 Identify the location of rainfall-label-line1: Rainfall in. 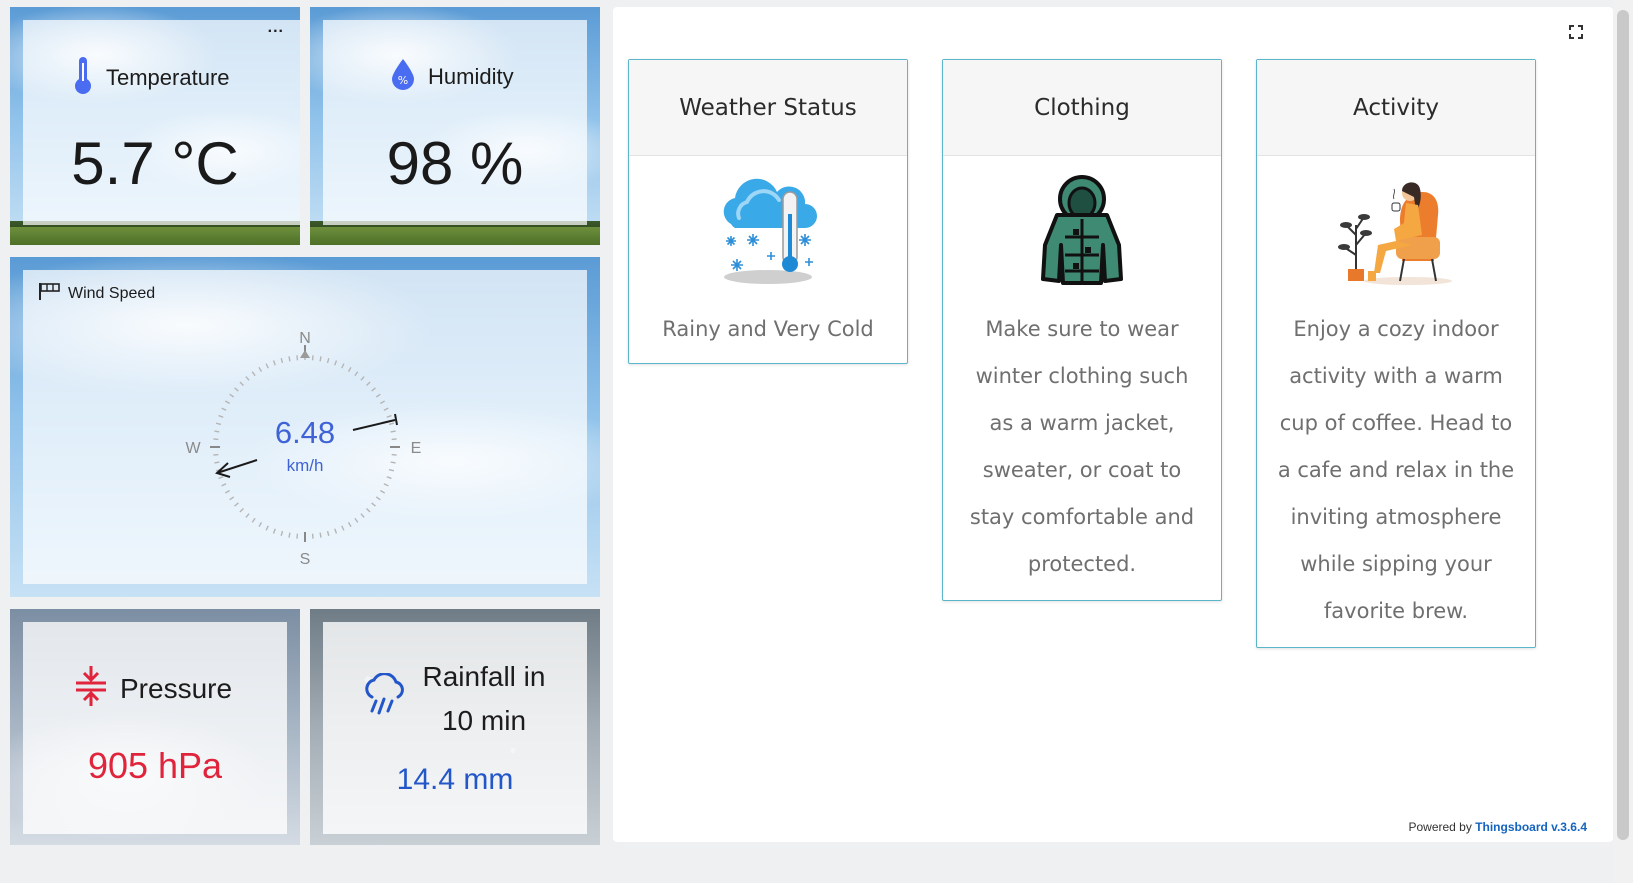
(484, 676).